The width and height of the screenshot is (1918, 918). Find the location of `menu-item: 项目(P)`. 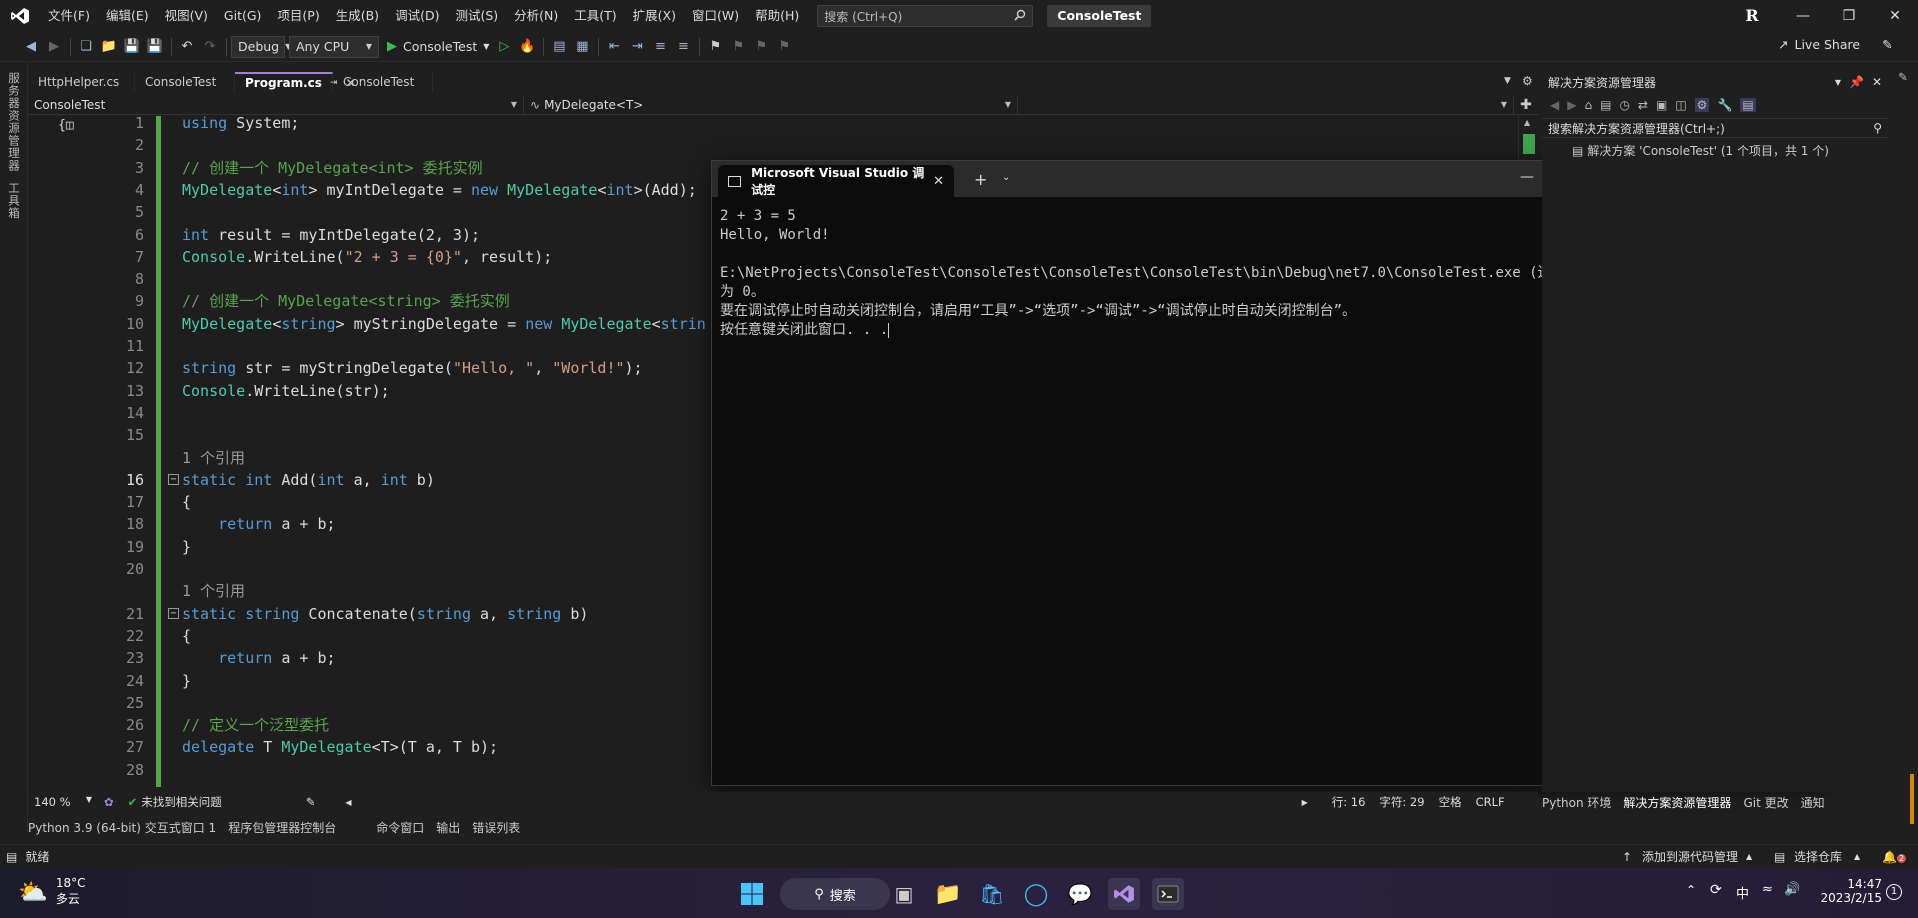

menu-item: 项目(P) is located at coordinates (298, 16).